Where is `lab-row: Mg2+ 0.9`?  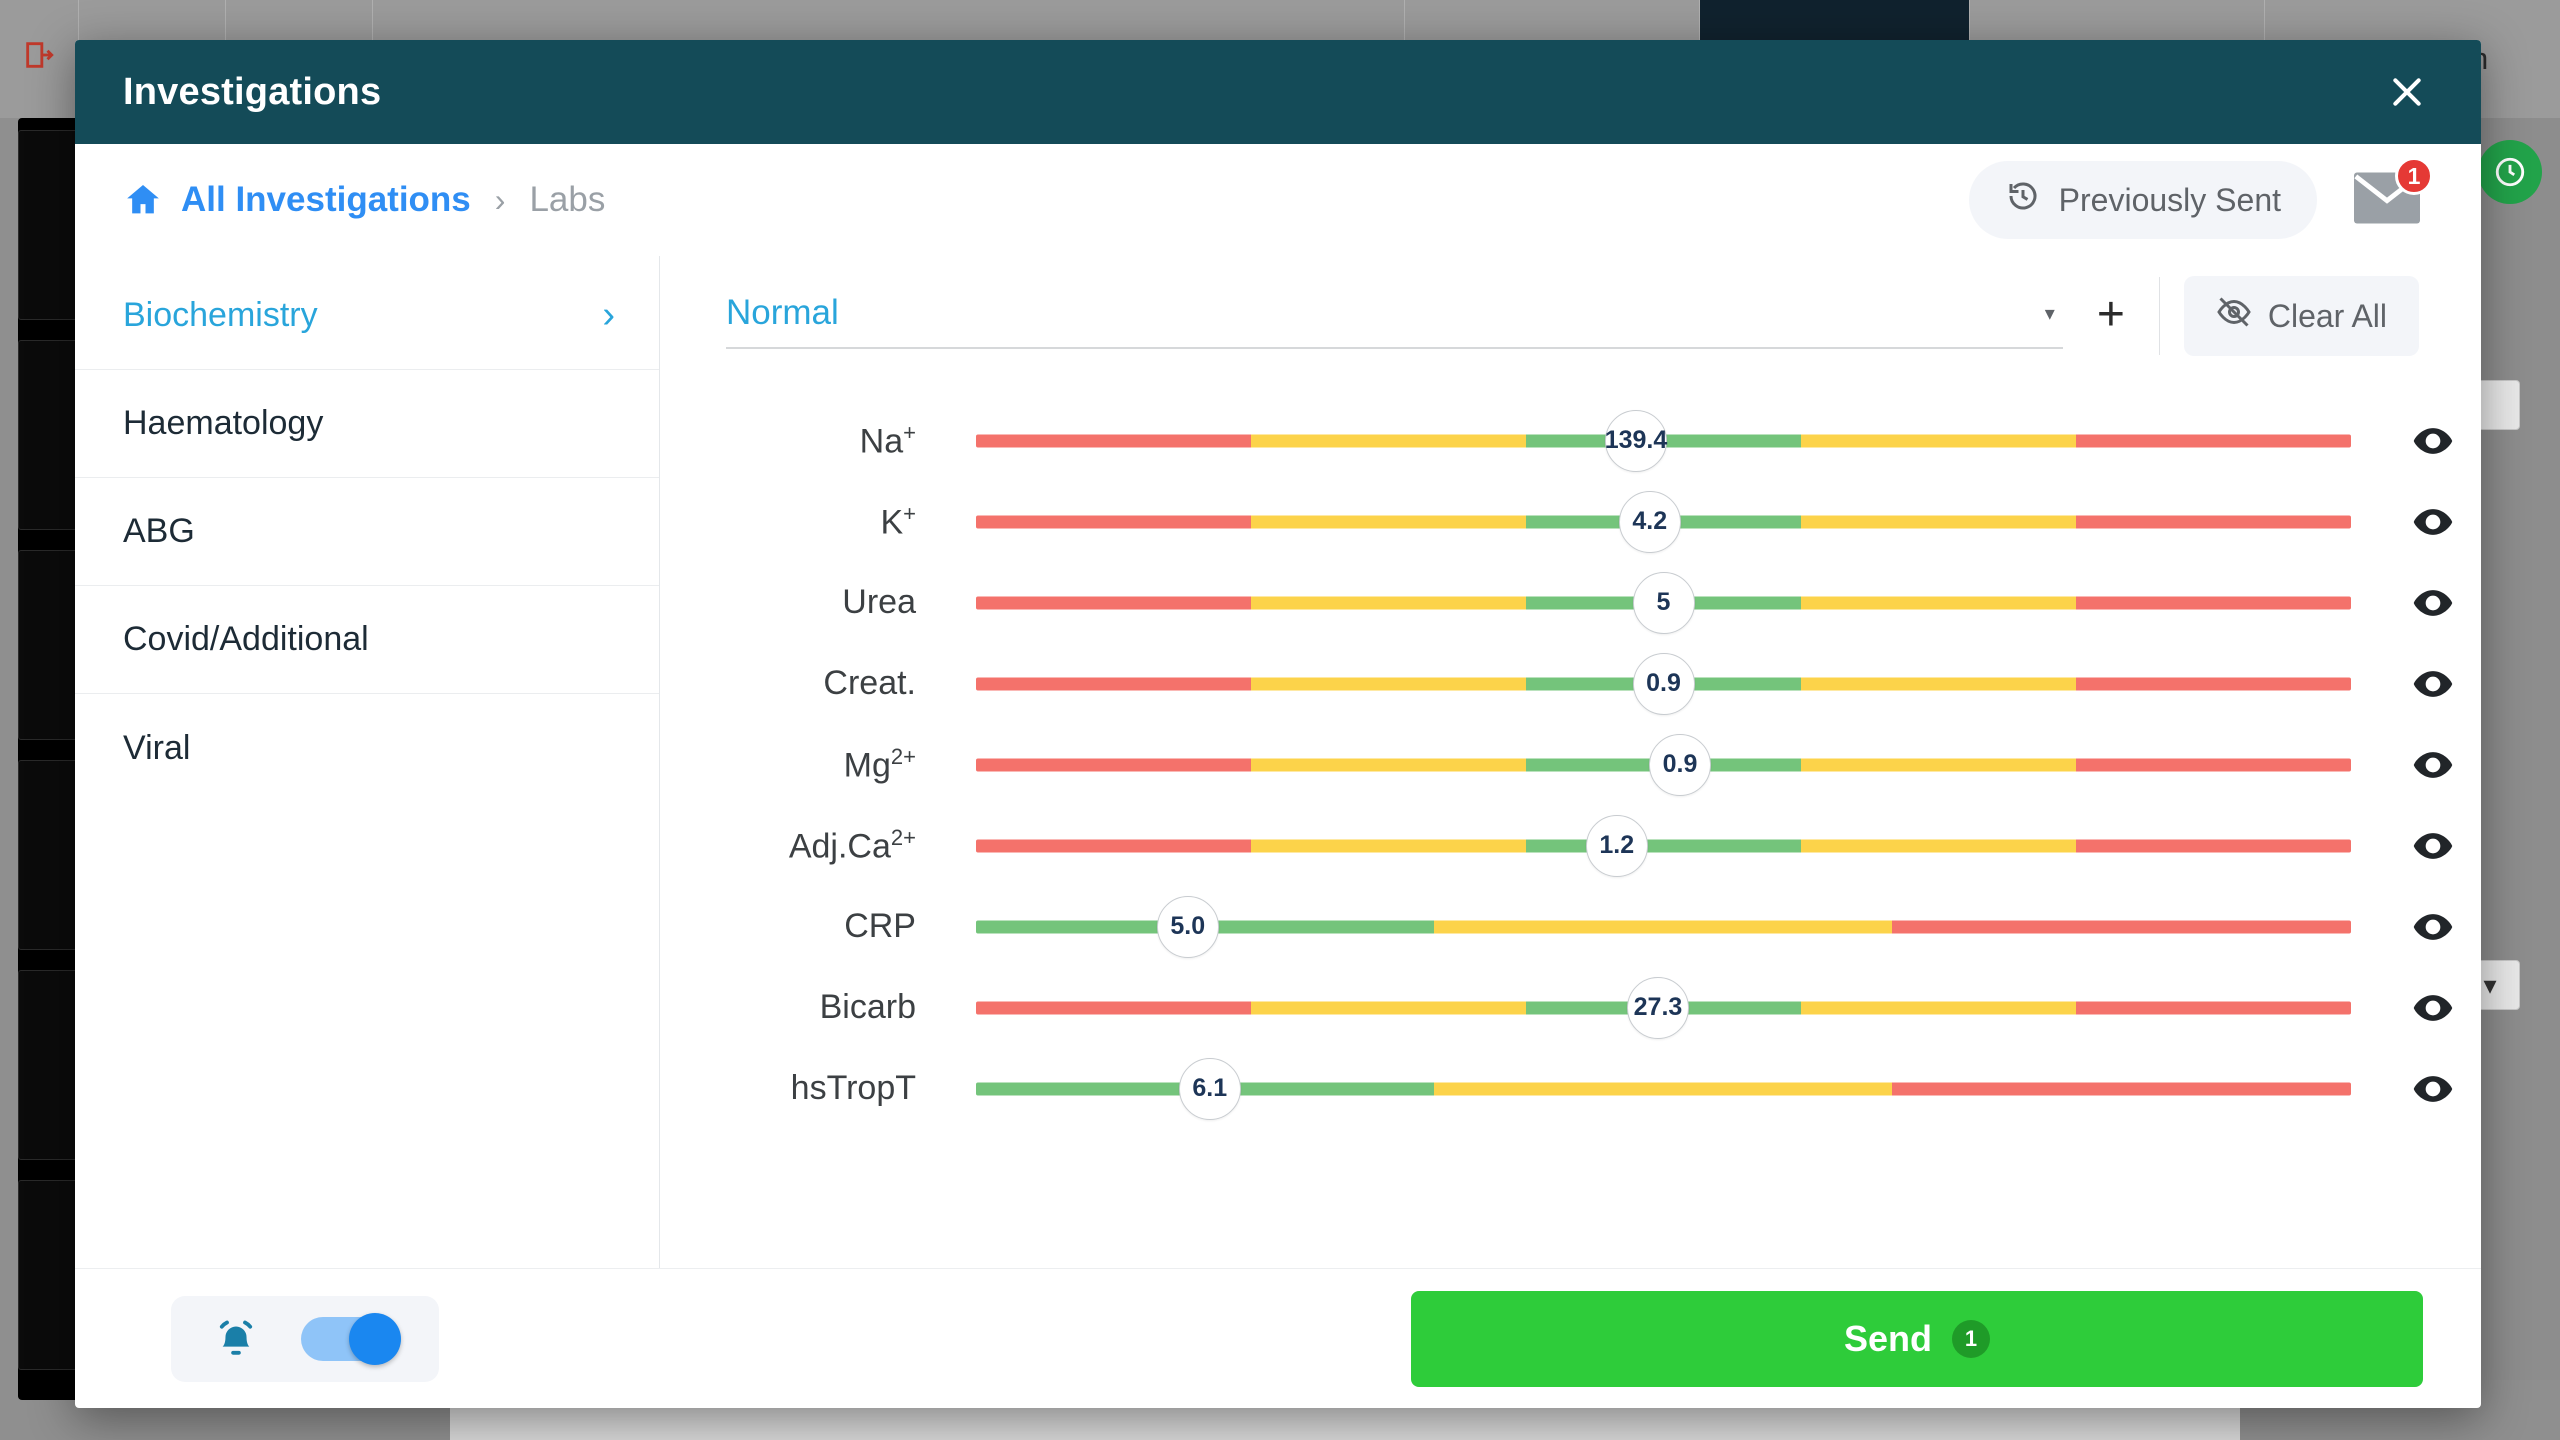
lab-row: Mg2+ 0.9 is located at coordinates (1570, 764).